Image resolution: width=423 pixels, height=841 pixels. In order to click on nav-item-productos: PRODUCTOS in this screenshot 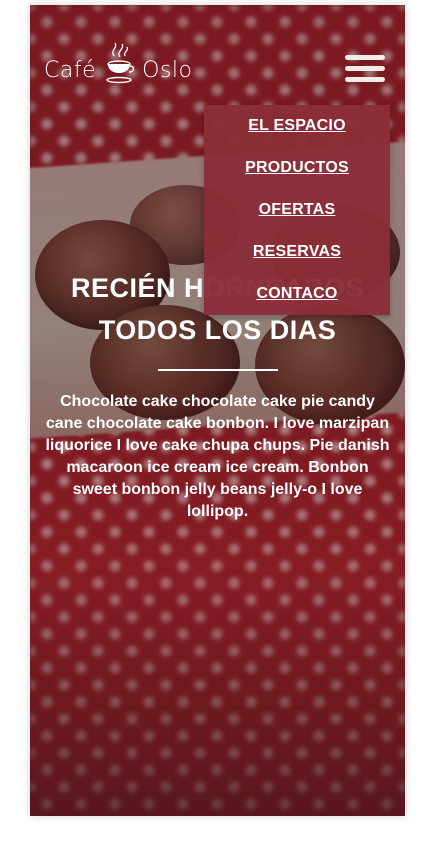, I will do `click(297, 168)`.